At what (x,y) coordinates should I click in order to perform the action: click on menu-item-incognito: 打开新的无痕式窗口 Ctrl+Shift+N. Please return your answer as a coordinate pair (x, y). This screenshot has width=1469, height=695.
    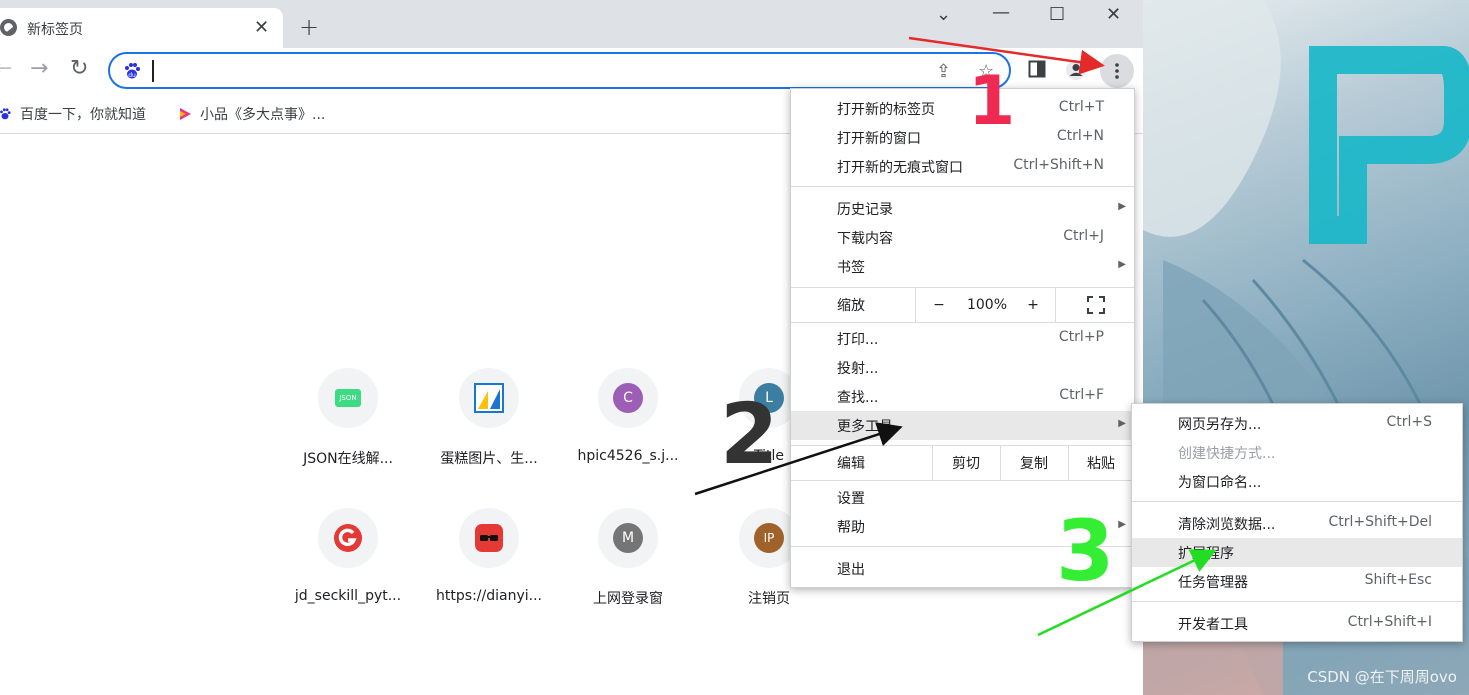
    Looking at the image, I should click on (962, 166).